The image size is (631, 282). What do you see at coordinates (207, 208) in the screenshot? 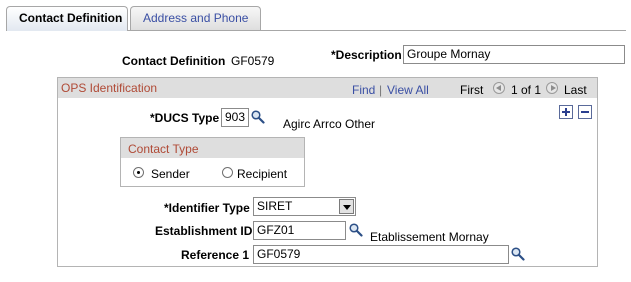
I see `identifier-type-label: *Identifier Type` at bounding box center [207, 208].